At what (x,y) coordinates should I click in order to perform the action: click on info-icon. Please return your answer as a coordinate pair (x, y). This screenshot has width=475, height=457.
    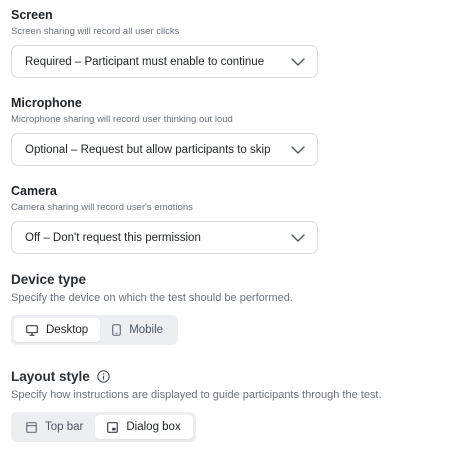
    Looking at the image, I should click on (103, 376).